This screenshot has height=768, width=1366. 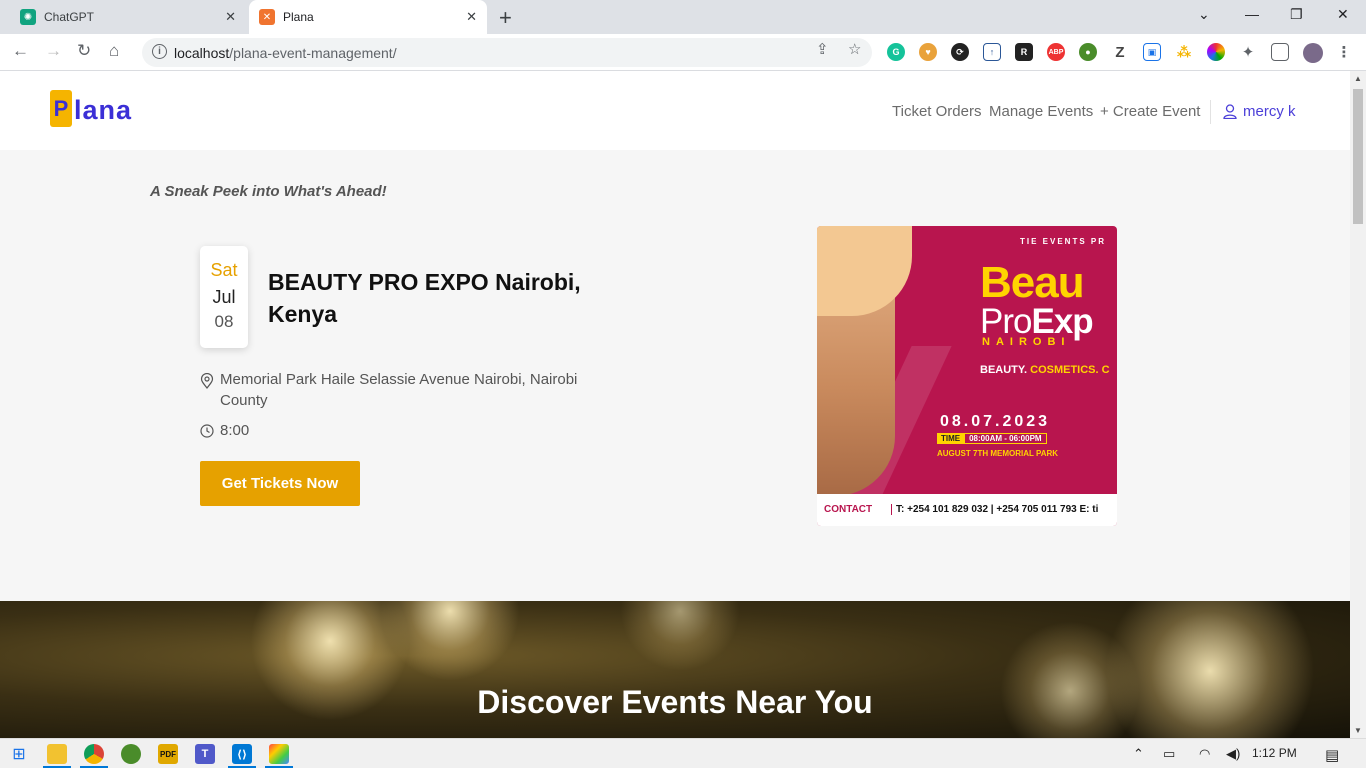 I want to click on tab-label: Plana, so click(x=298, y=17).